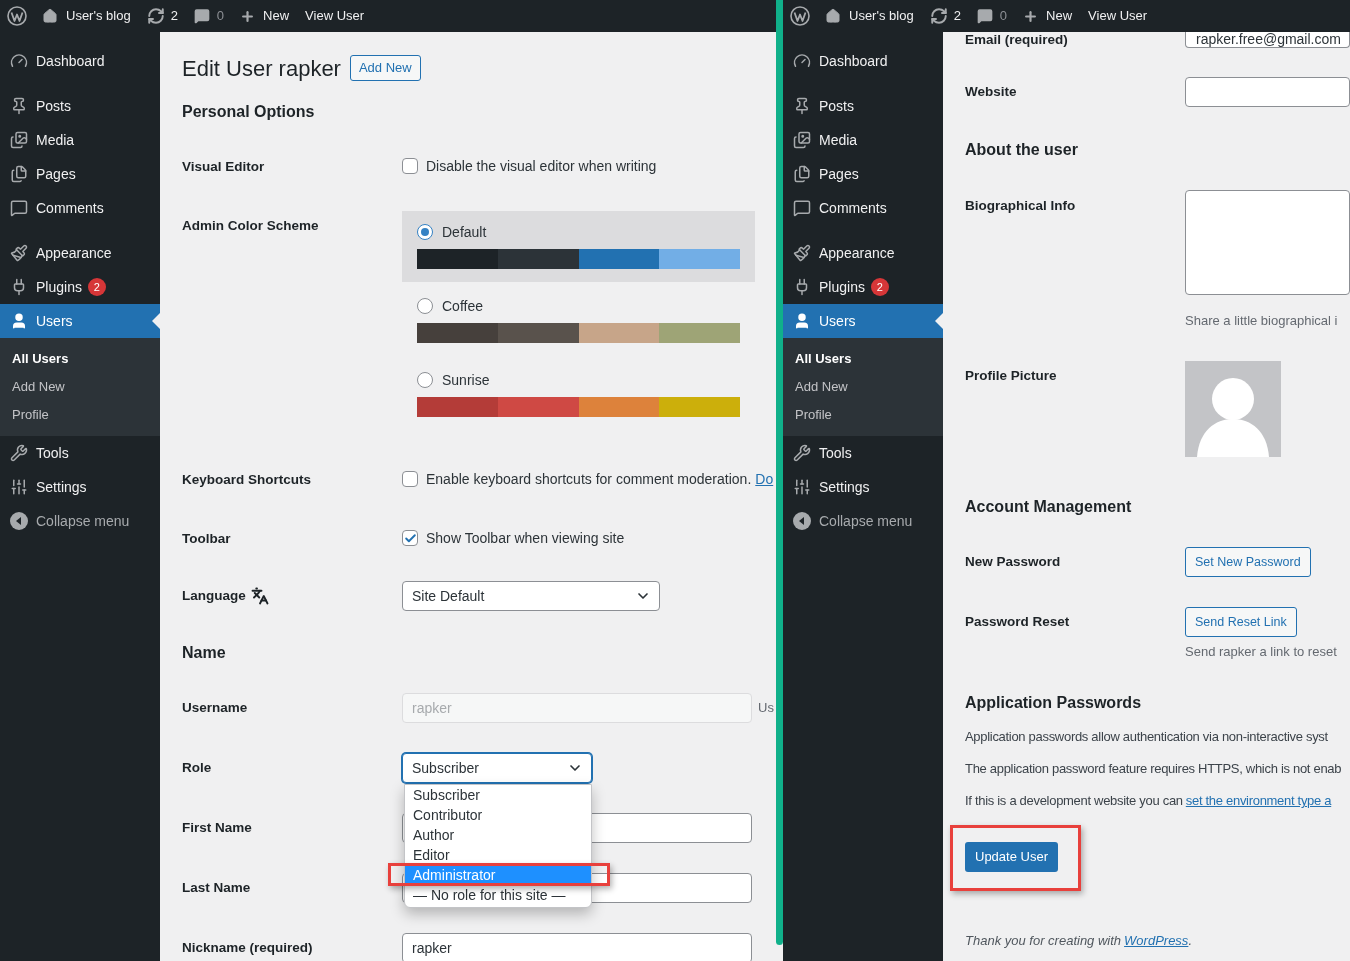 This screenshot has height=961, width=1350. I want to click on field-label: Profile Picture, so click(1011, 375).